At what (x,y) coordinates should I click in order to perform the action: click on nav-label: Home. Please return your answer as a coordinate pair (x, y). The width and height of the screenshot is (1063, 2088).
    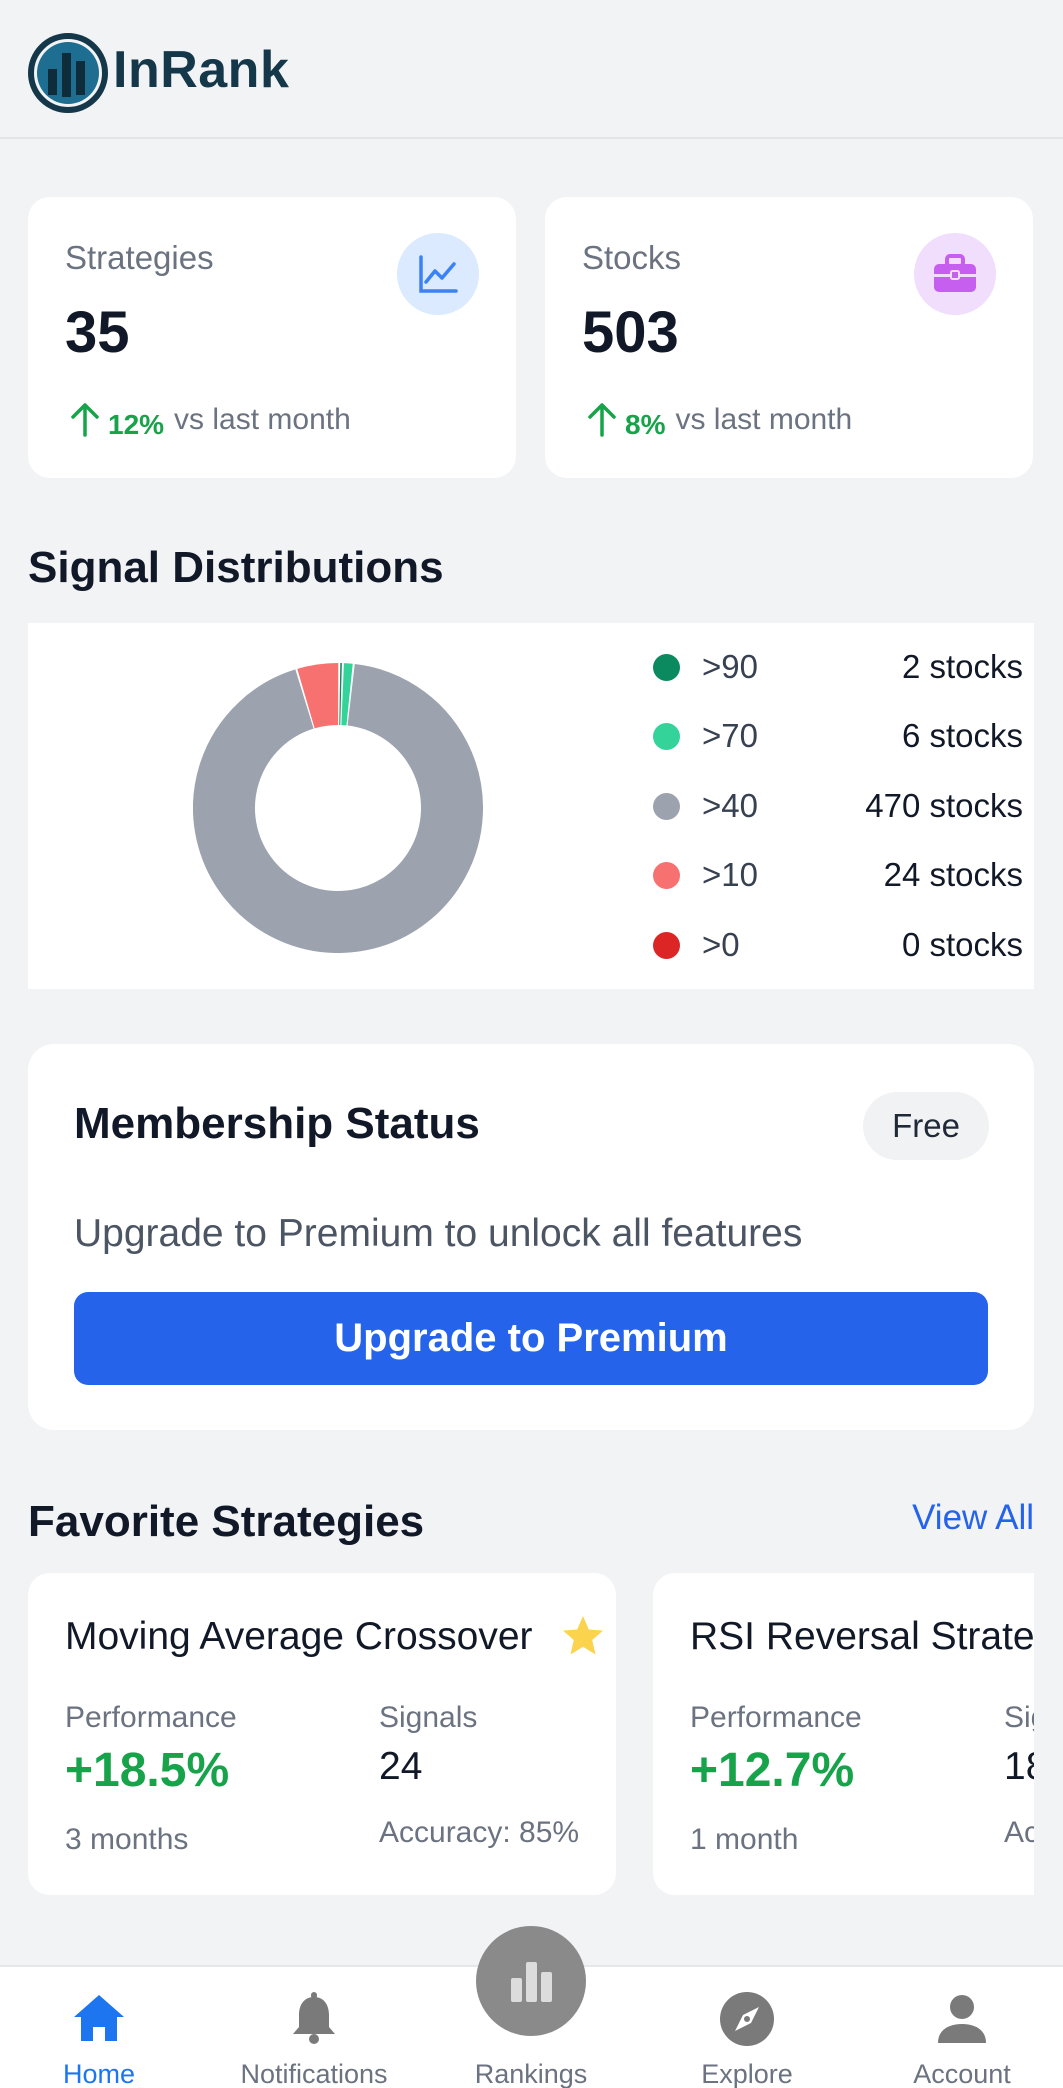
    Looking at the image, I should click on (99, 2073).